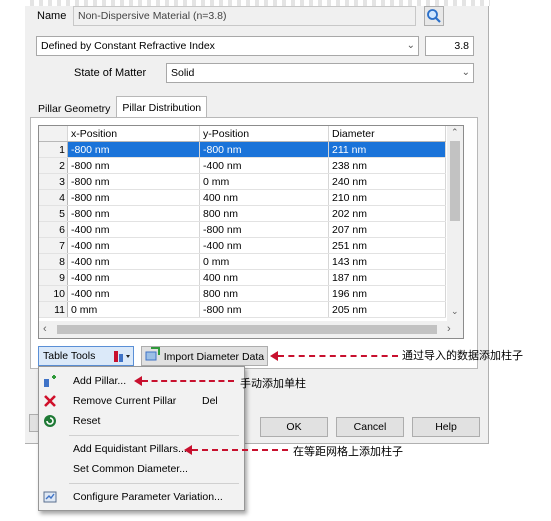 Image resolution: width=551 pixels, height=521 pixels. I want to click on table-row: 5 -800 nm 800 nm 202 nm, so click(242, 213).